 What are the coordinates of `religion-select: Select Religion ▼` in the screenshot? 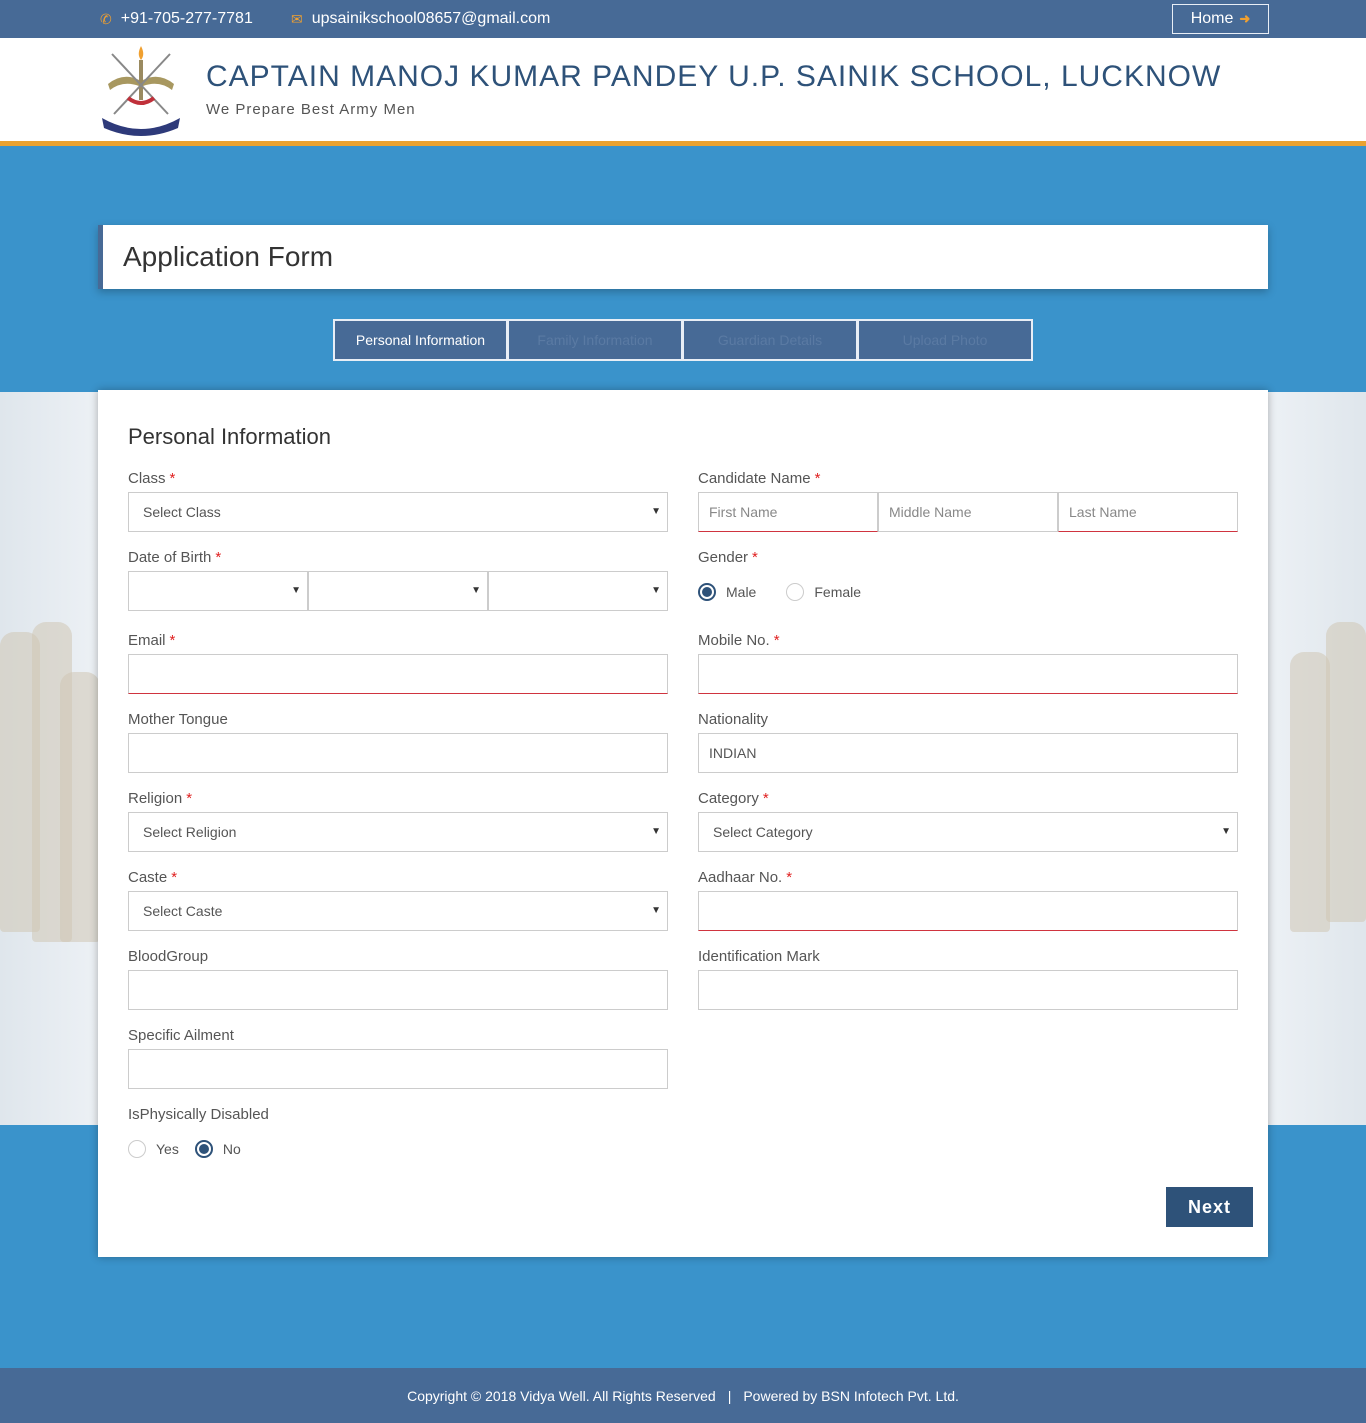 It's located at (398, 832).